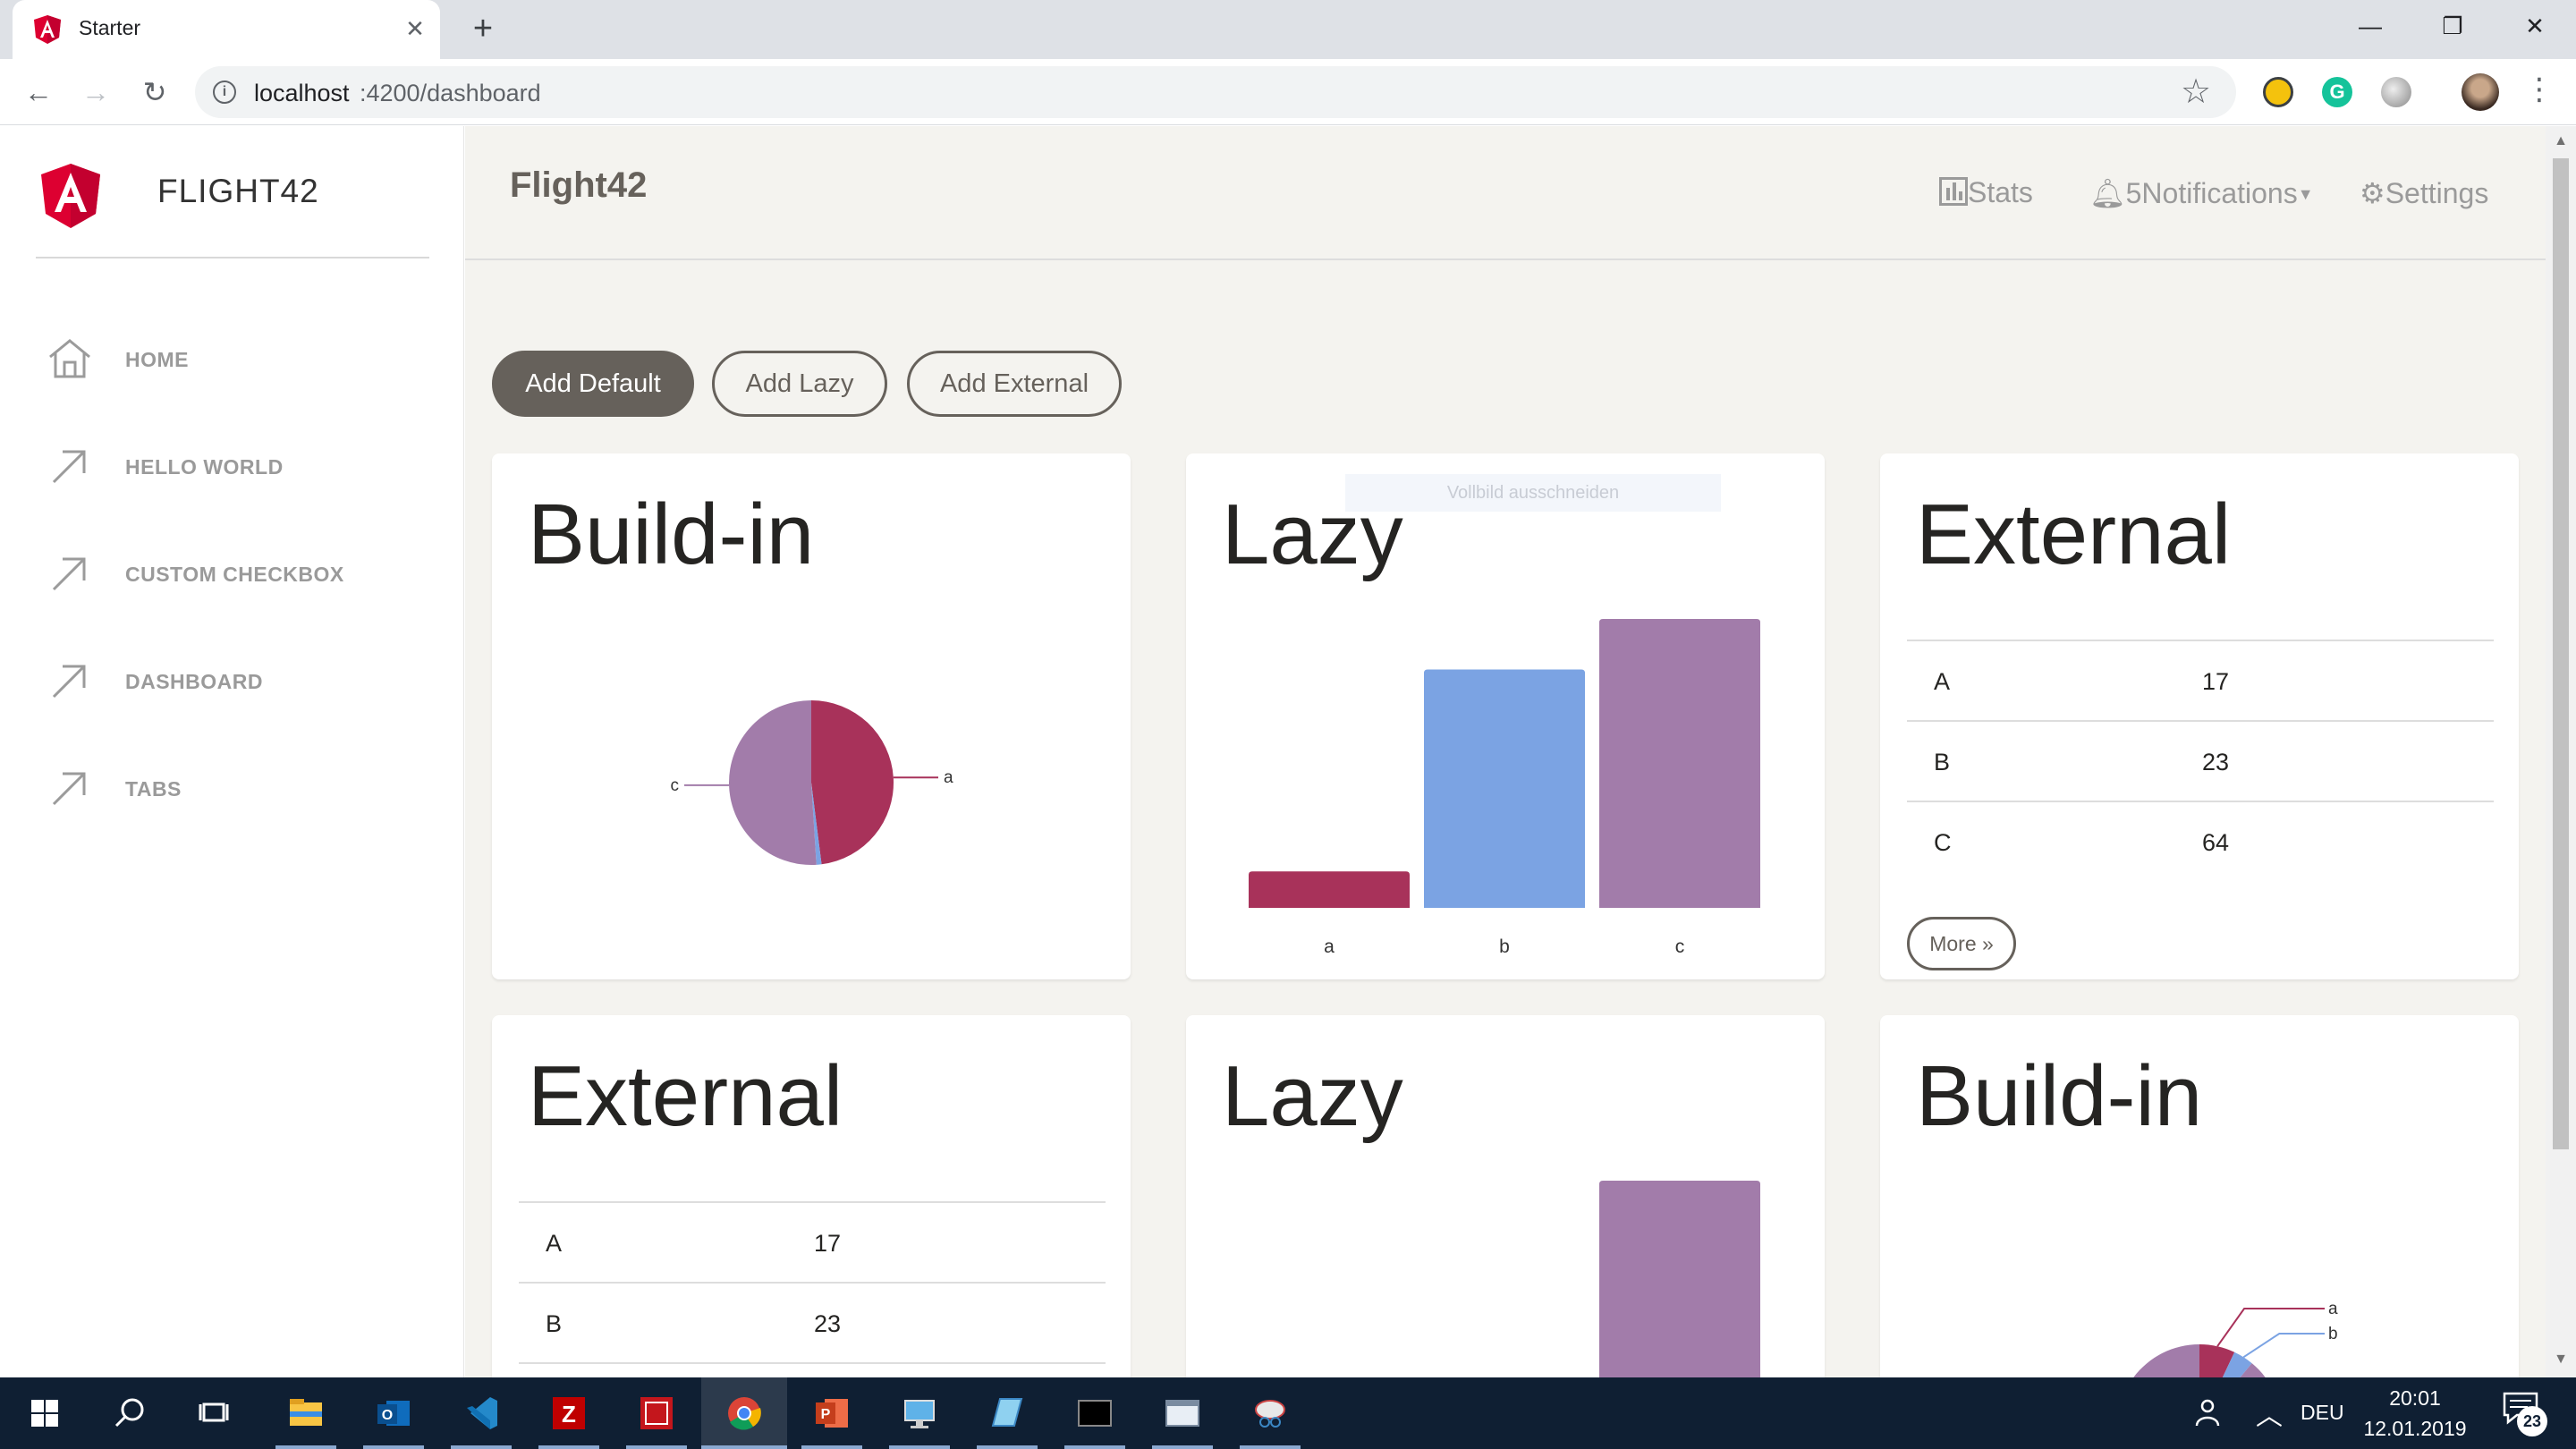 Image resolution: width=2576 pixels, height=1449 pixels. Describe the element at coordinates (95, 92) in the screenshot. I see `forward-button: →` at that location.